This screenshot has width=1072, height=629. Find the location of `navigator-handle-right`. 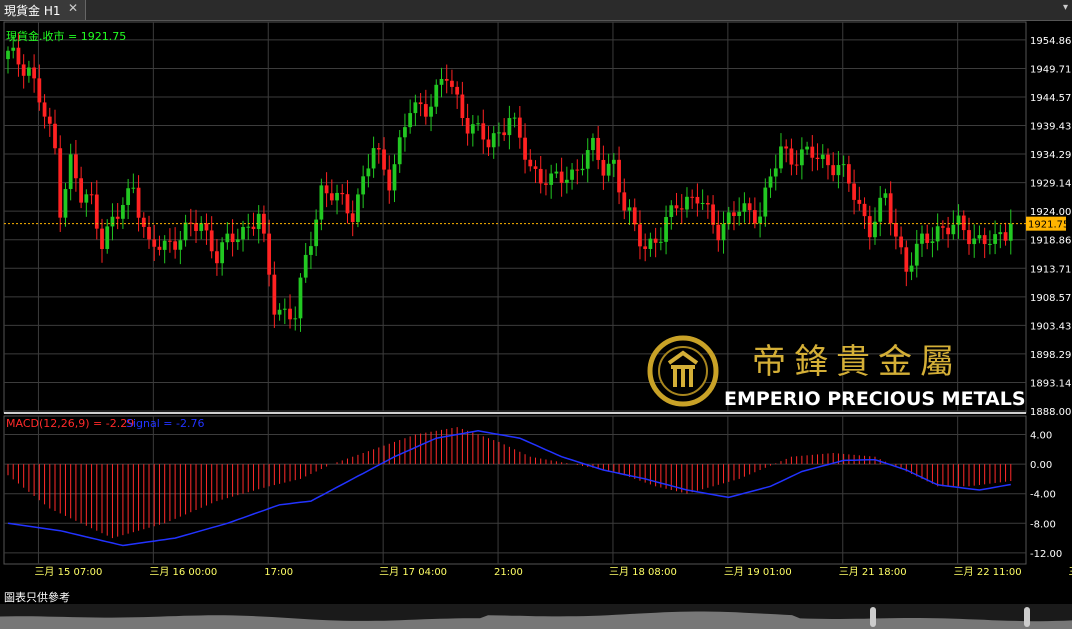

navigator-handle-right is located at coordinates (1027, 617).